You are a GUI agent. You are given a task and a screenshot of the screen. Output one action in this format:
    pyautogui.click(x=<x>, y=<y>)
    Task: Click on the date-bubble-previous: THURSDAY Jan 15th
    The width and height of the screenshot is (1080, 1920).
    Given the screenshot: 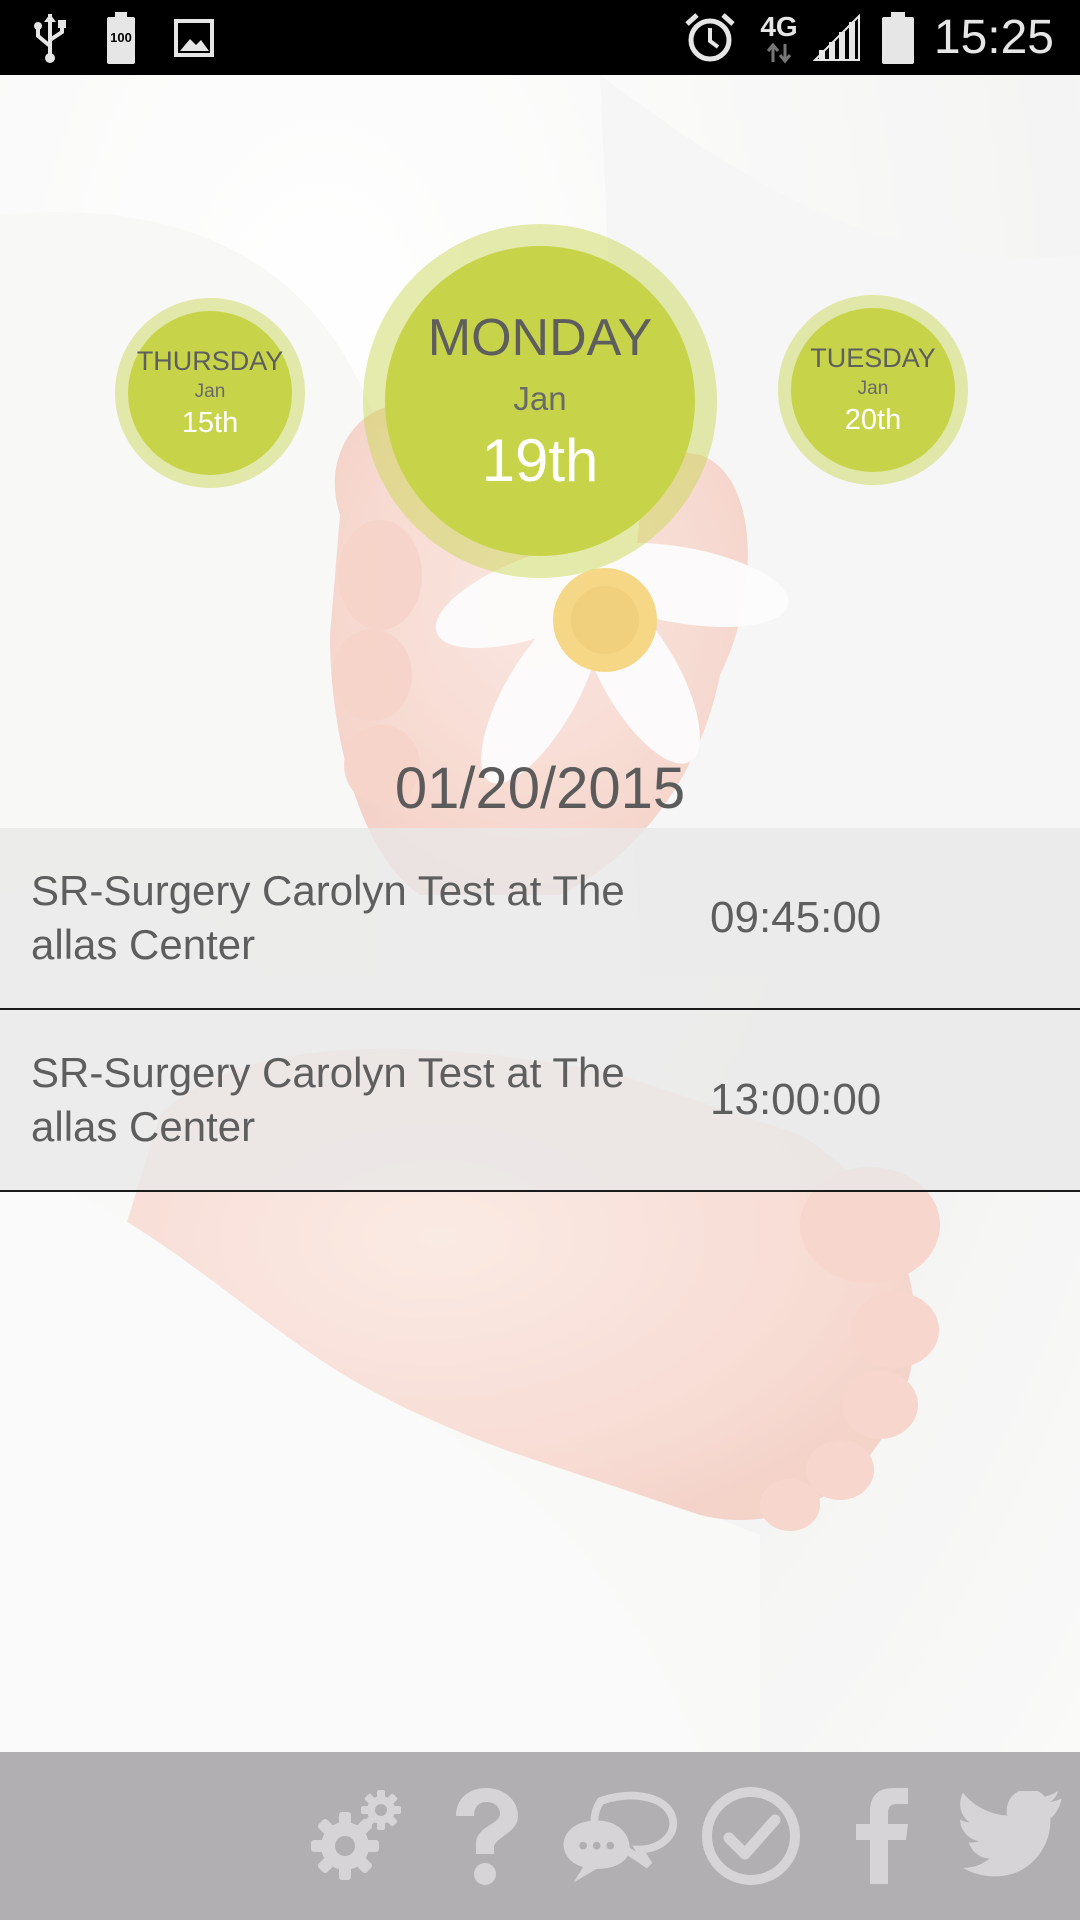 What is the action you would take?
    pyautogui.click(x=210, y=393)
    